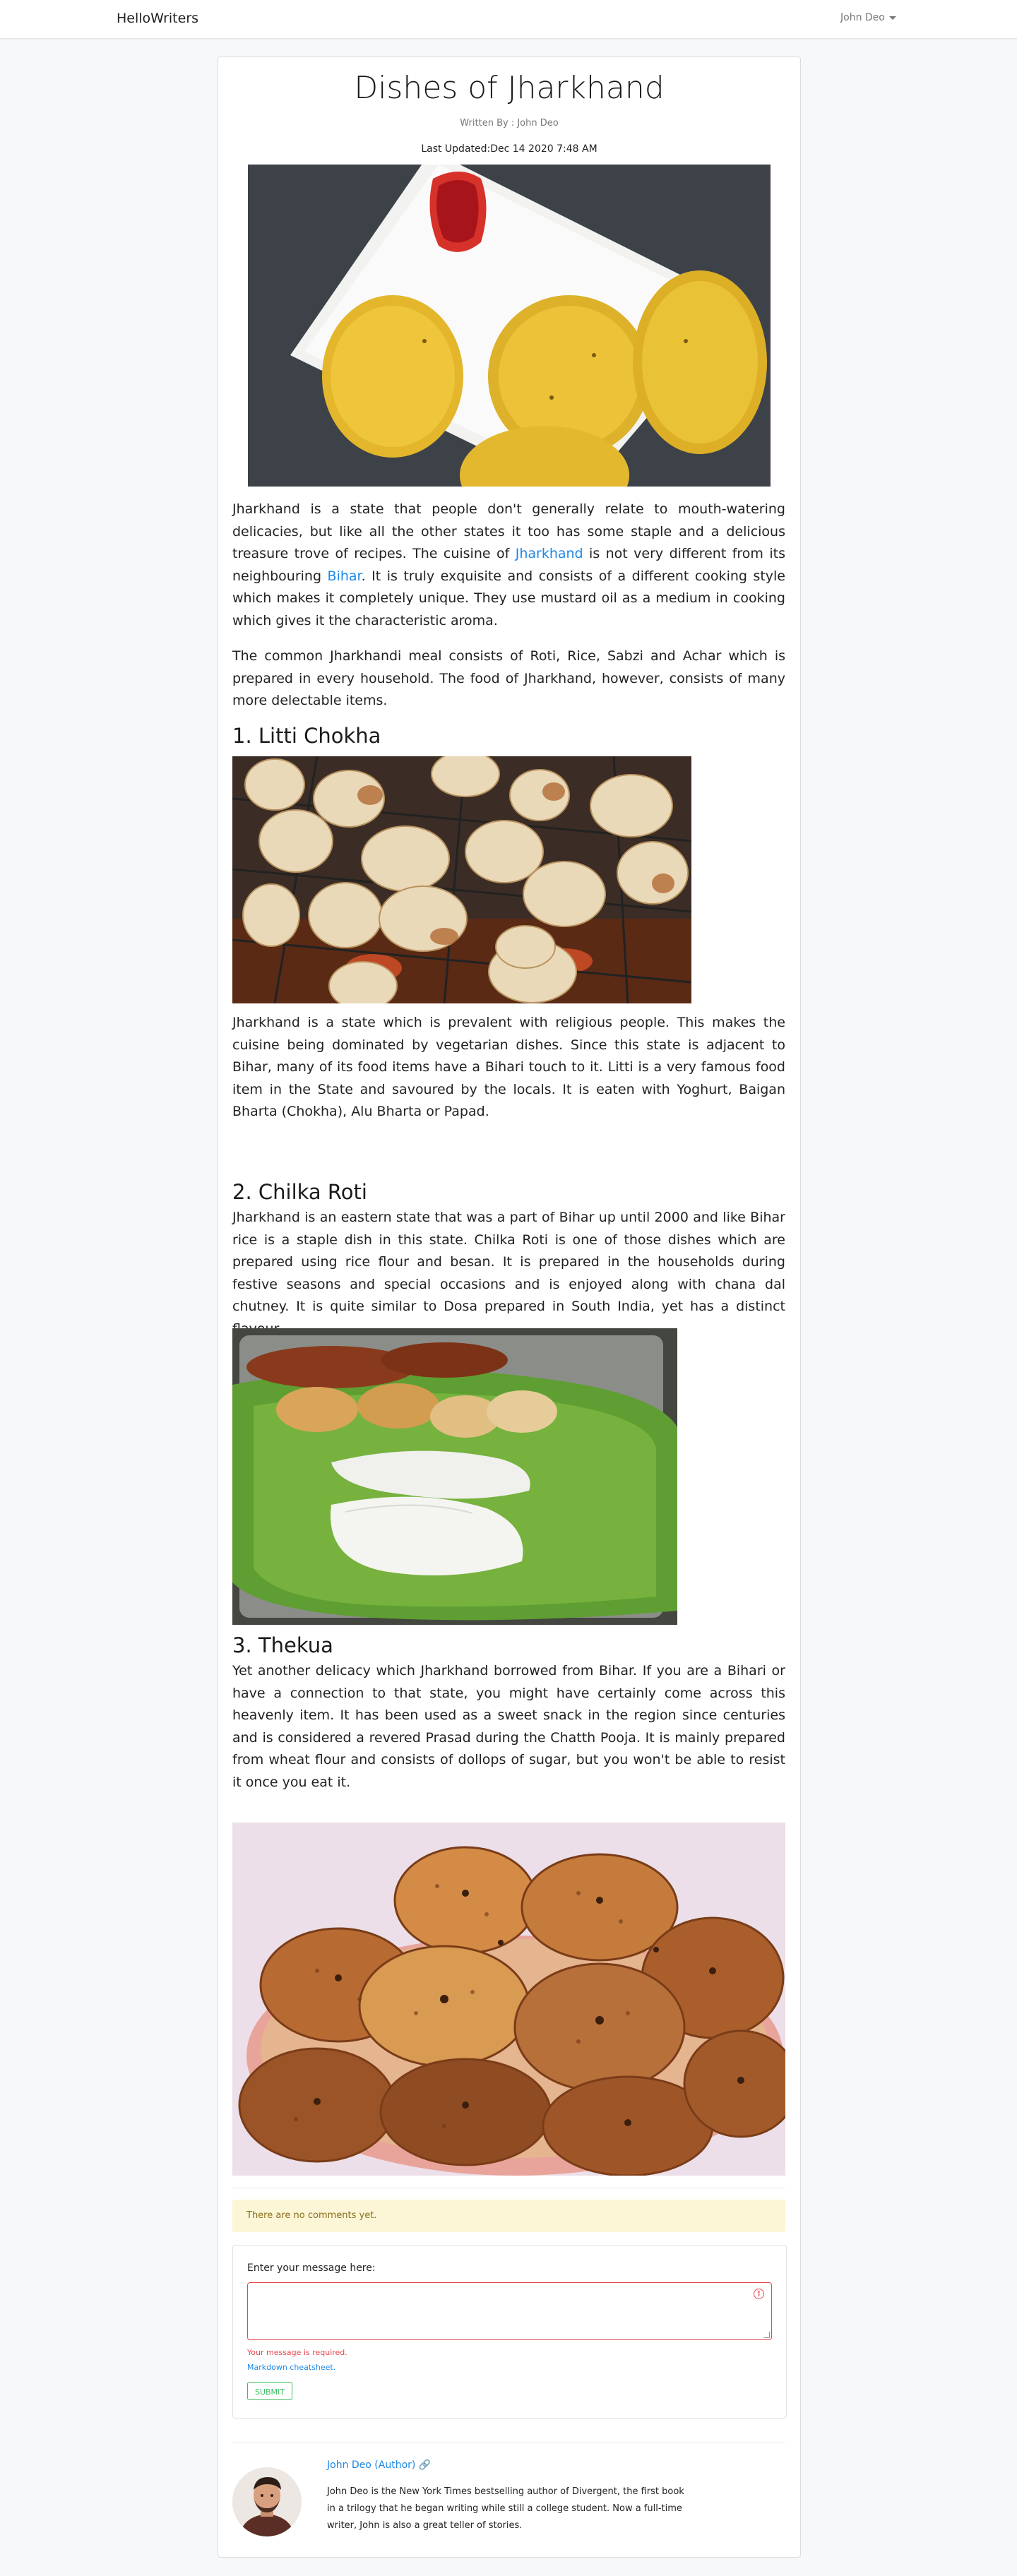 This screenshot has width=1017, height=2576. I want to click on litti-illustration, so click(461, 879).